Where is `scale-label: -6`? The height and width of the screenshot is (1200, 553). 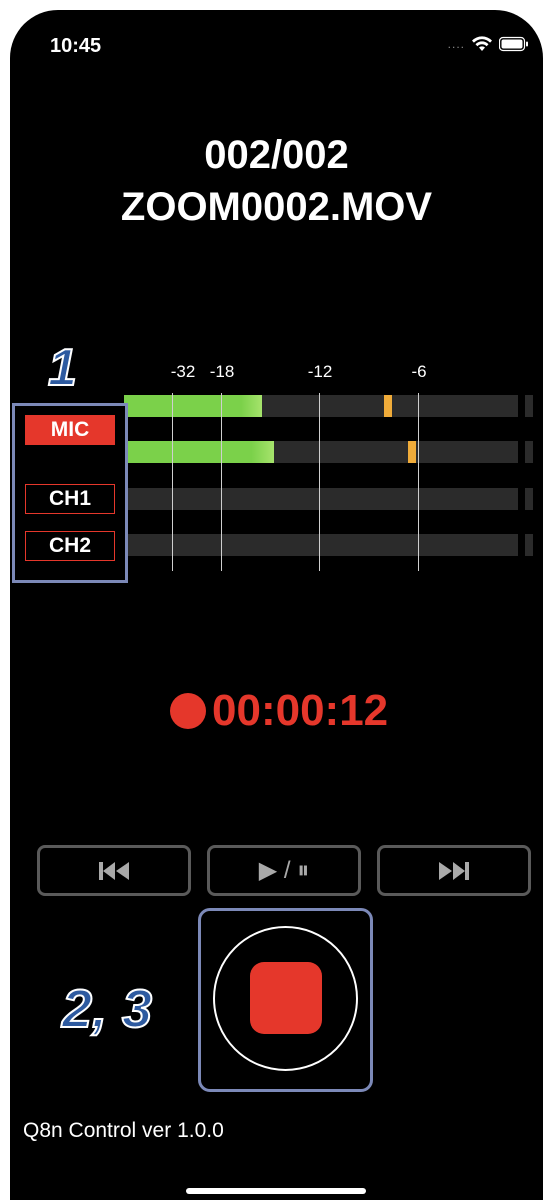
scale-label: -6 is located at coordinates (419, 371).